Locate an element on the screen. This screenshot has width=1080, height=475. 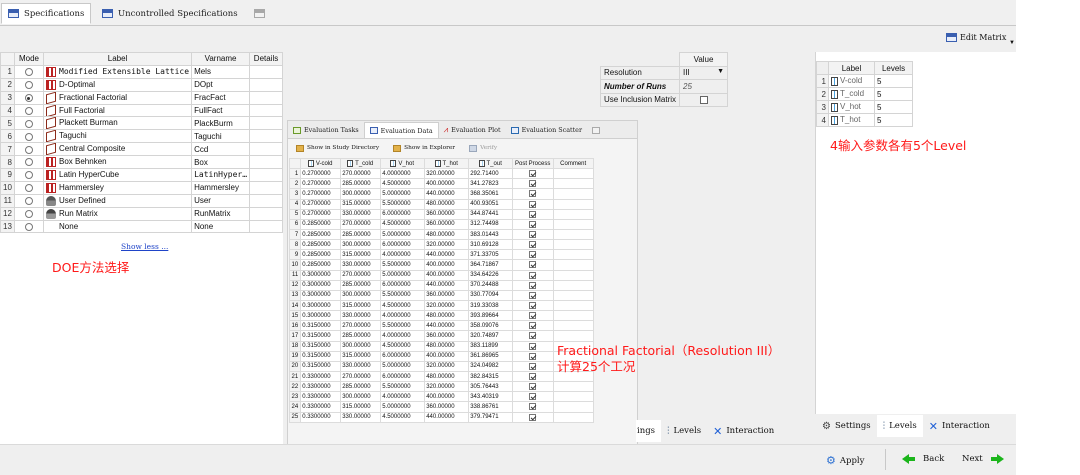
eval-cell: 300.00000 is located at coordinates (360, 346).